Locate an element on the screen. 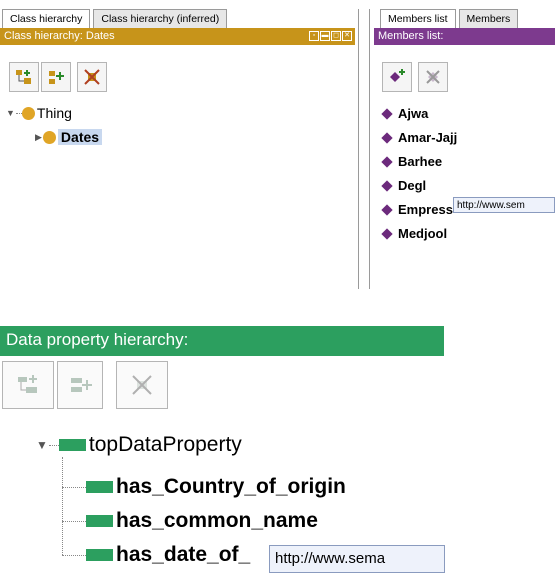 The image size is (555, 585). tree-node-label: topDataProperty is located at coordinates (165, 444).